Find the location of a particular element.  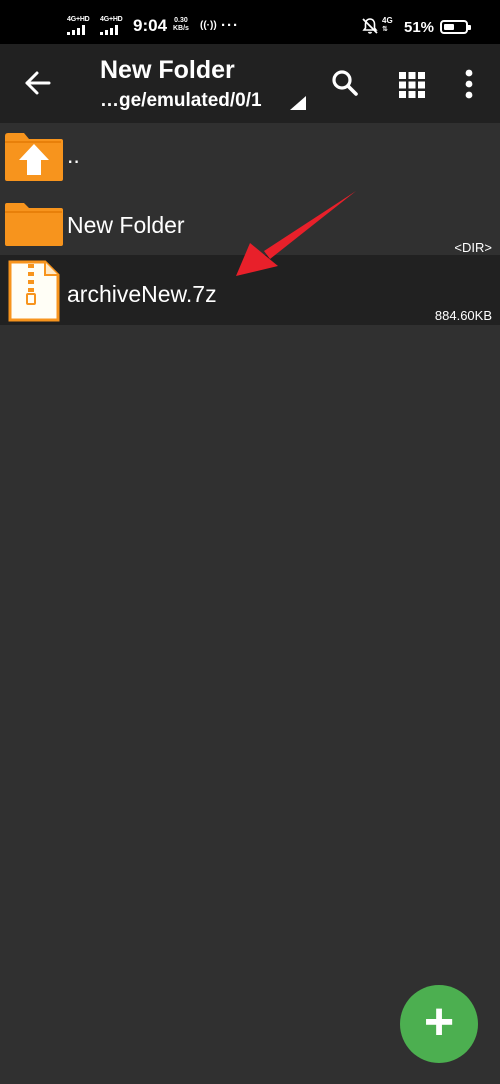

file-meta: <DIR> is located at coordinates (473, 247).